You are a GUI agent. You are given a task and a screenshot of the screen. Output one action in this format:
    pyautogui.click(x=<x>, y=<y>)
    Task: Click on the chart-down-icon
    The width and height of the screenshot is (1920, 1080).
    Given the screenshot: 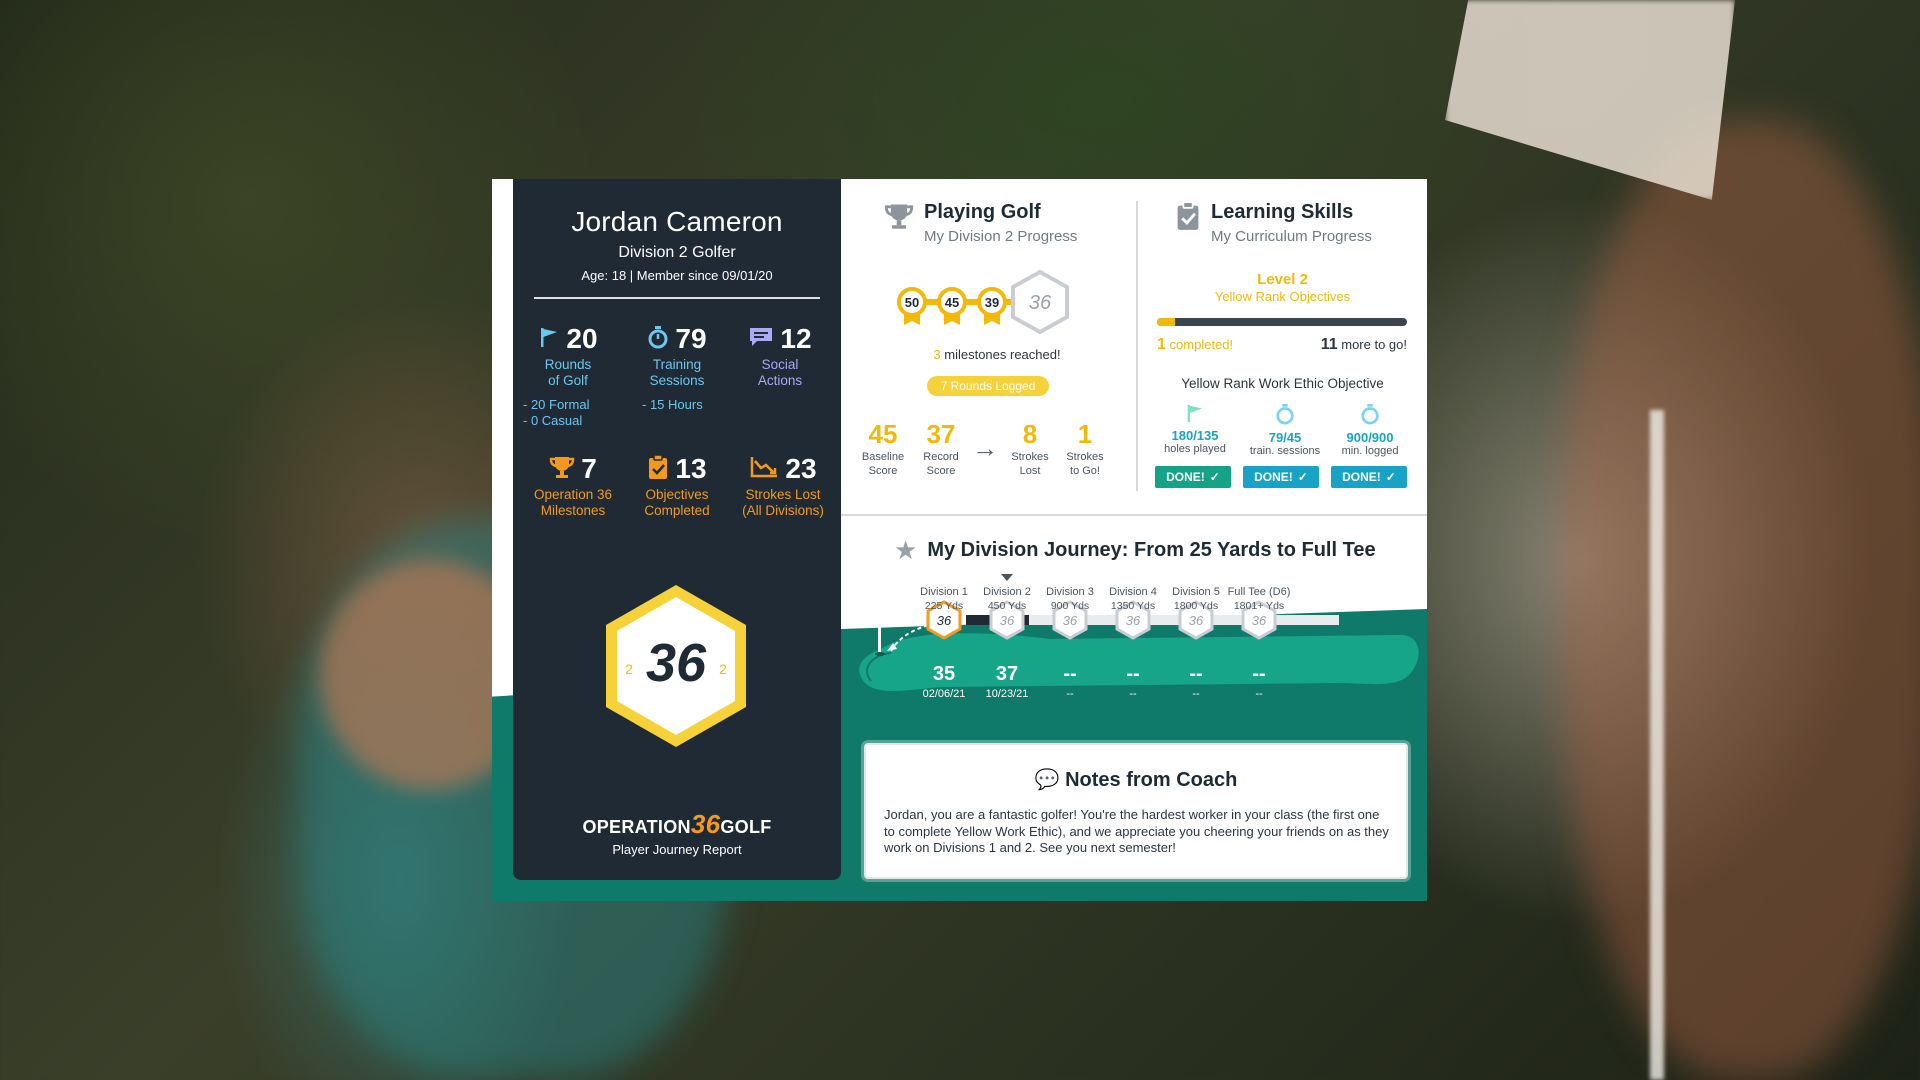 What is the action you would take?
    pyautogui.click(x=764, y=469)
    